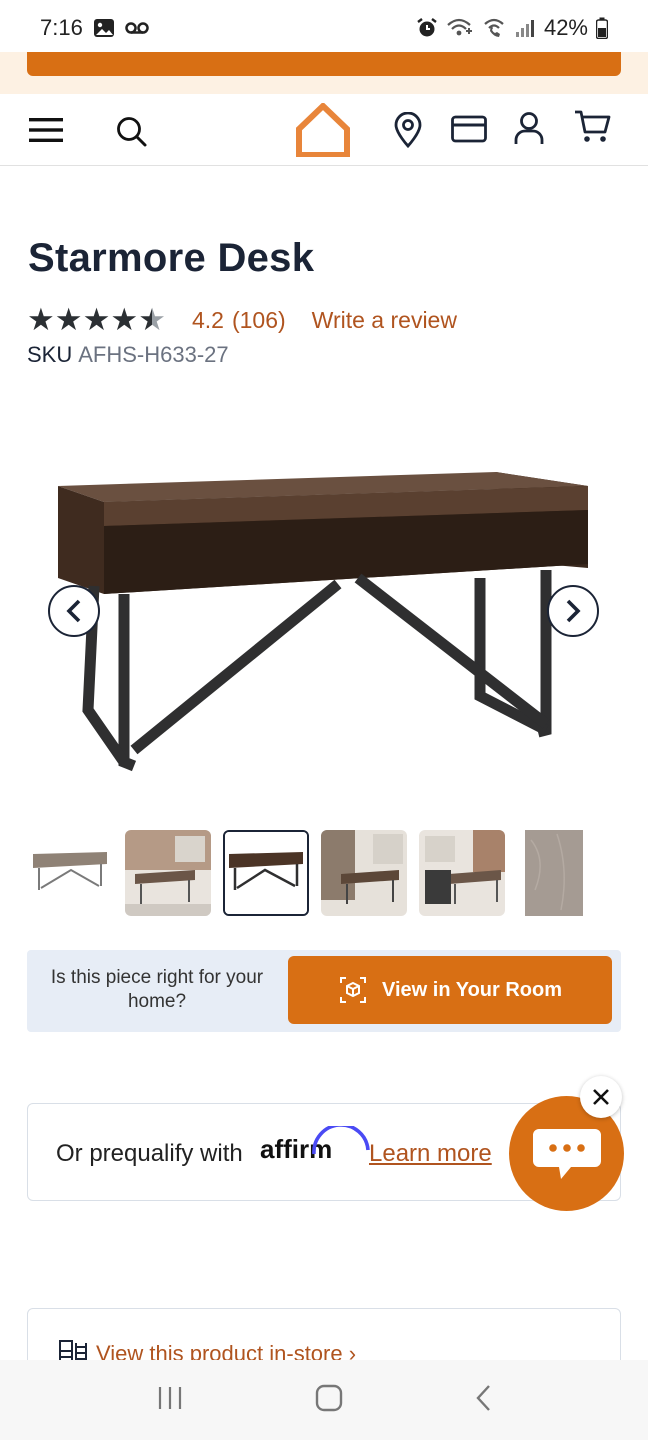 Image resolution: width=648 pixels, height=1440 pixels. Describe the element at coordinates (469, 129) in the screenshot. I see `credit-card-icon` at that location.